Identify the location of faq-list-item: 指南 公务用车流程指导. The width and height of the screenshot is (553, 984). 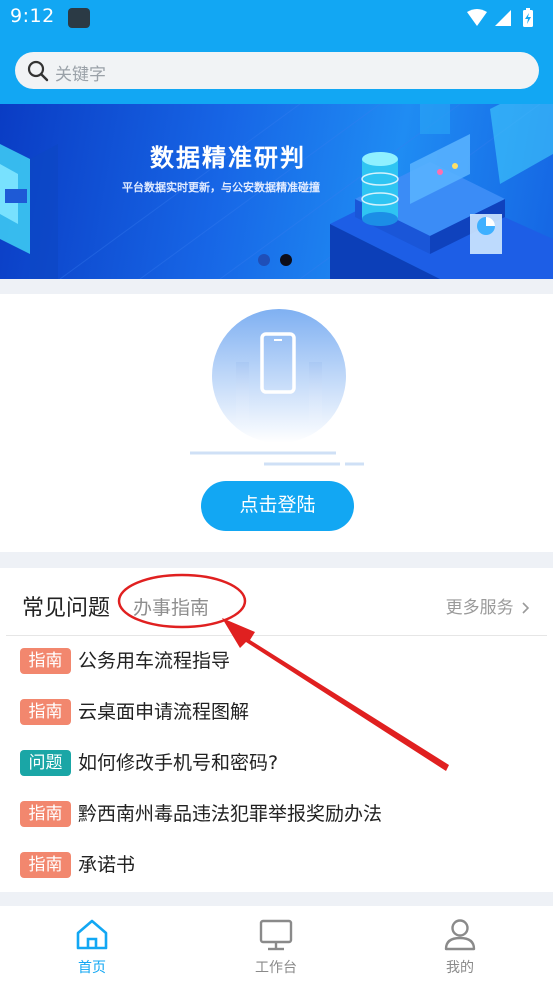
(201, 673).